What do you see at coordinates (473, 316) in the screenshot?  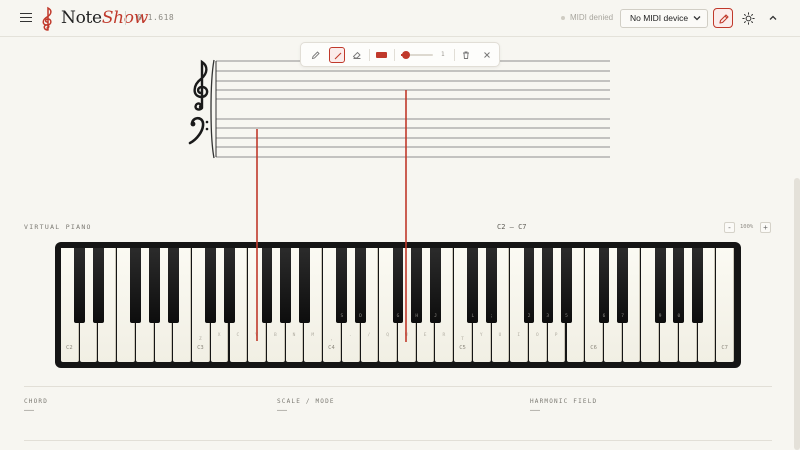 I see `key-shortcut-hint: L` at bounding box center [473, 316].